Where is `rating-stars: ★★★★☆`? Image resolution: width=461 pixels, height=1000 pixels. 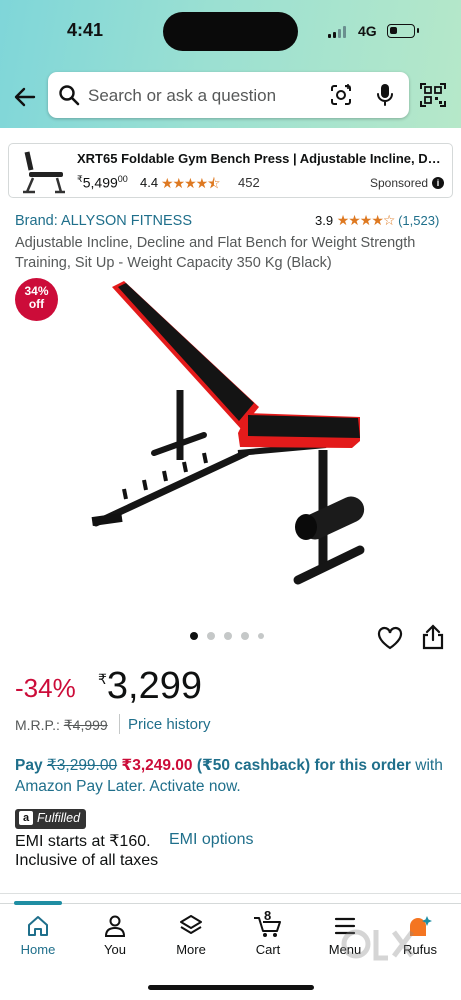
rating-stars: ★★★★☆ is located at coordinates (366, 220).